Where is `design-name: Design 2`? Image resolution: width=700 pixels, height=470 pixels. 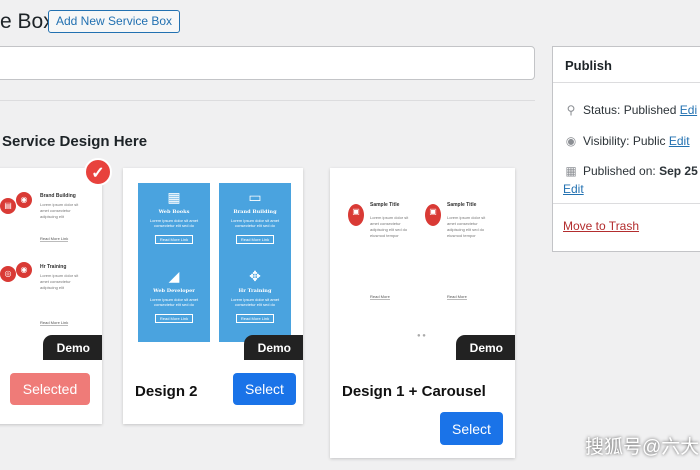
design-name: Design 2 is located at coordinates (166, 391).